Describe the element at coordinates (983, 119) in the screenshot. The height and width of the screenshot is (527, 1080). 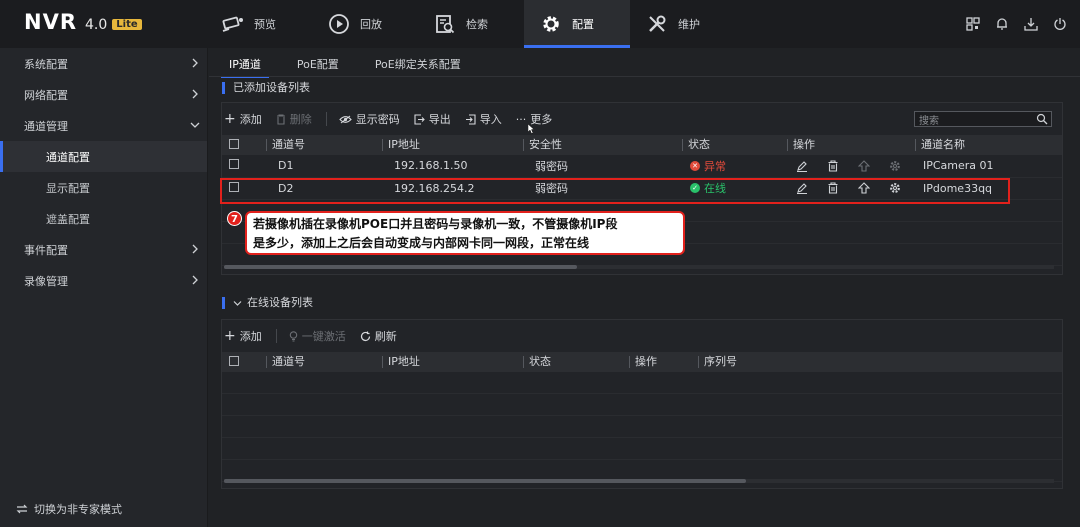
I see `search-input: 搜索` at that location.